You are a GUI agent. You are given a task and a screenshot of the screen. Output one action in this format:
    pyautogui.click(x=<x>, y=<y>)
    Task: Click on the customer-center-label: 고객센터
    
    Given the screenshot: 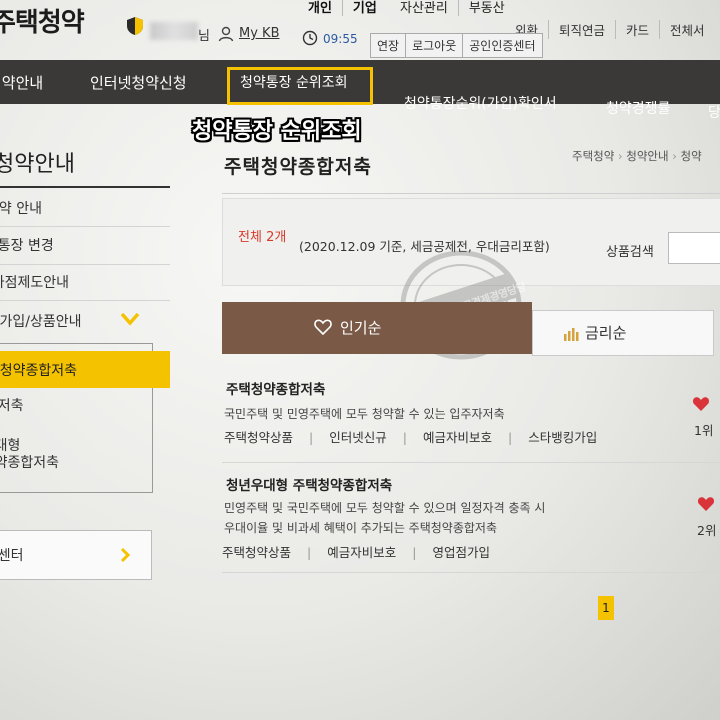 What is the action you would take?
    pyautogui.click(x=12, y=556)
    